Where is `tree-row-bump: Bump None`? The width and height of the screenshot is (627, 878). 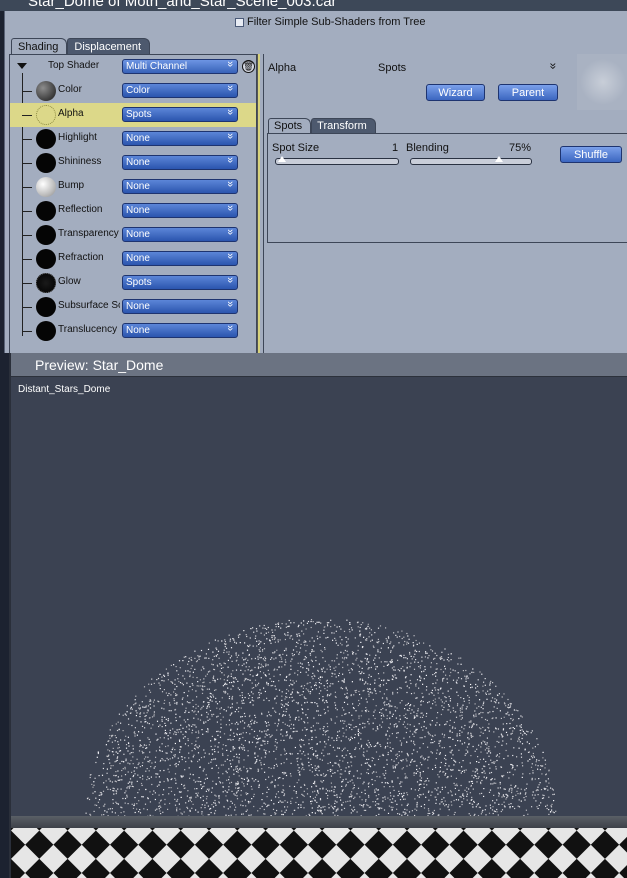 tree-row-bump: Bump None is located at coordinates (133, 187).